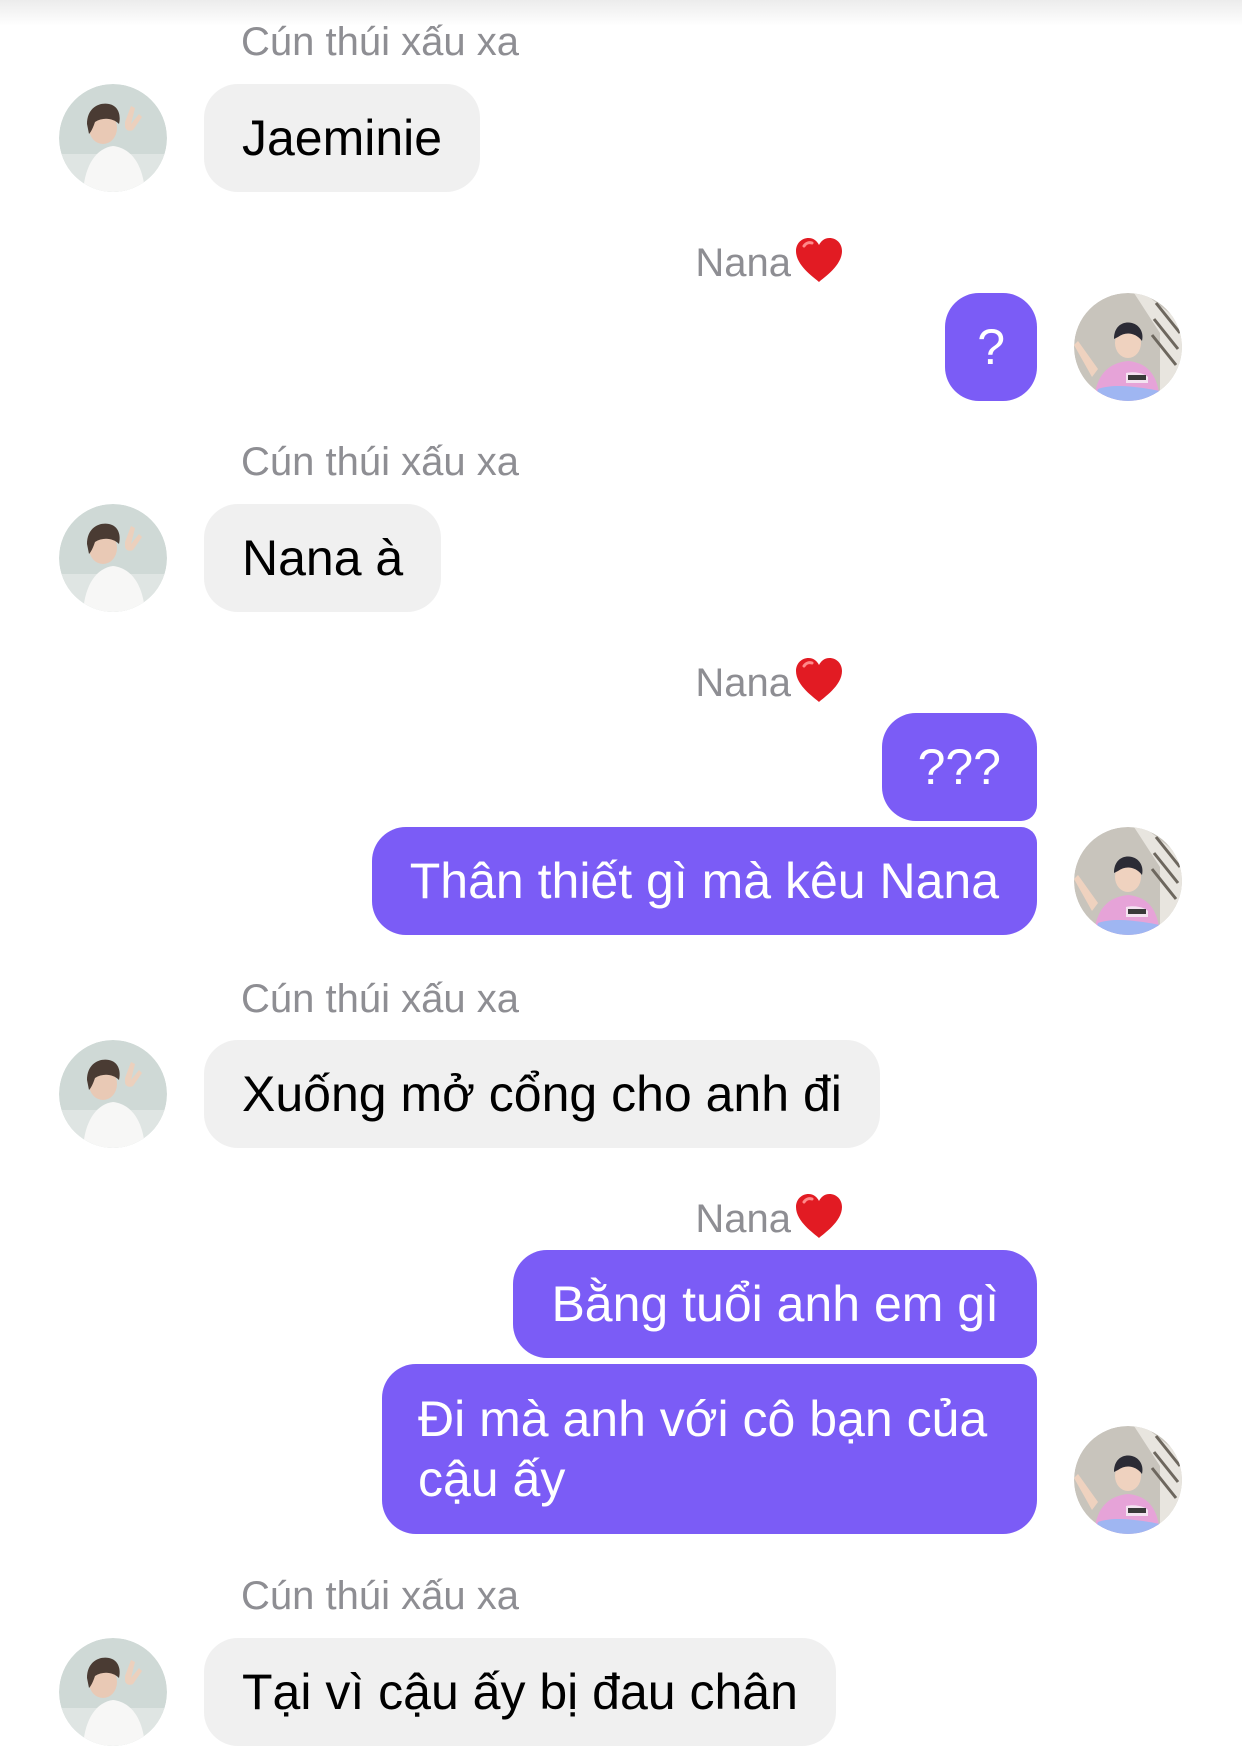  What do you see at coordinates (621, 13) in the screenshot?
I see `top-fade` at bounding box center [621, 13].